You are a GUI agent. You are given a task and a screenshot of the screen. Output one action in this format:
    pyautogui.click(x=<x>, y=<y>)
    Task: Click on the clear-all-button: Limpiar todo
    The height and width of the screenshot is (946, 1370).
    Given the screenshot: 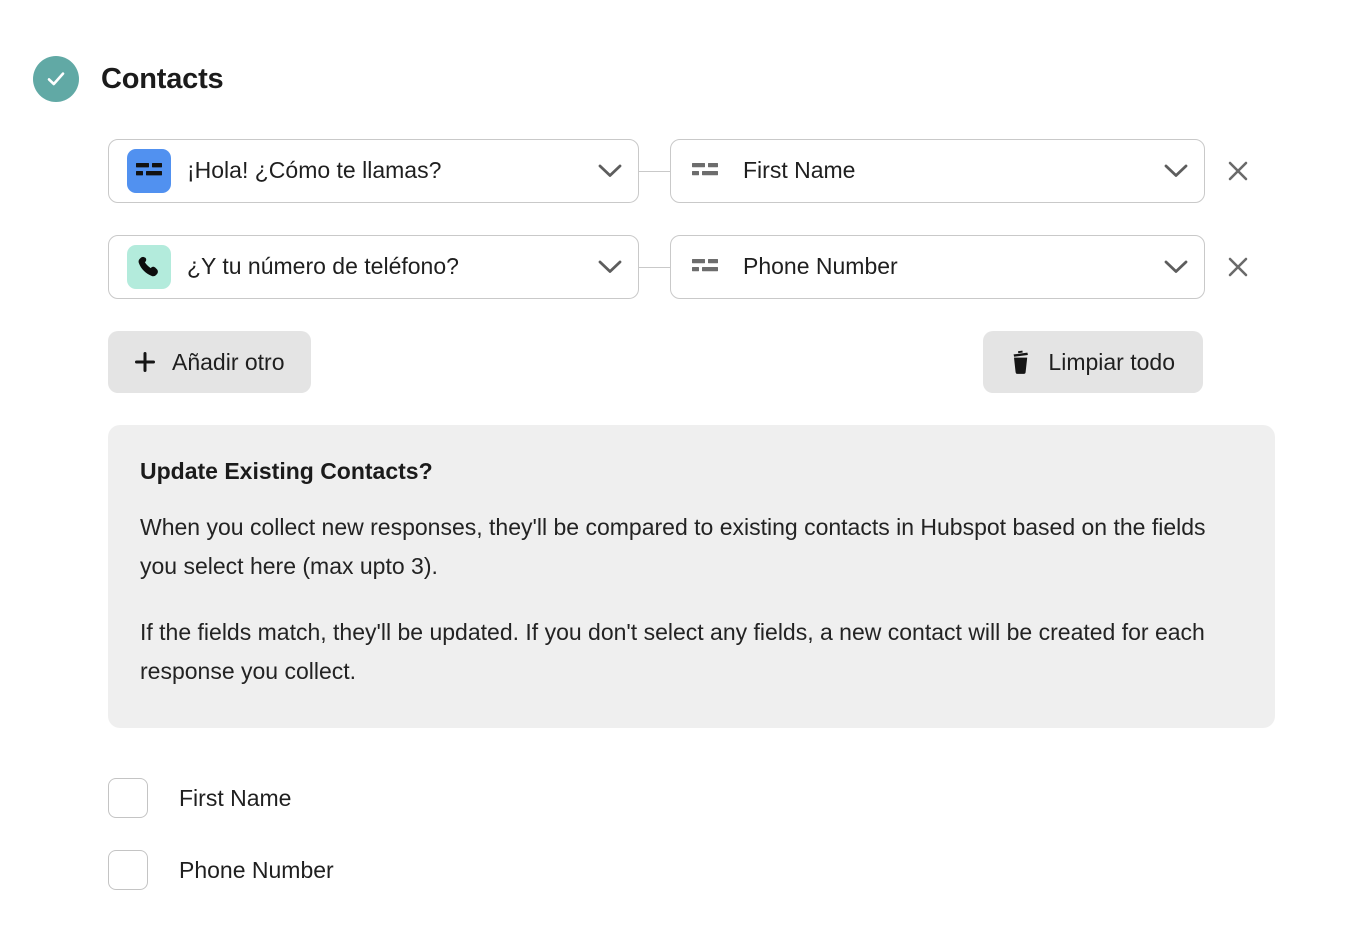 What is the action you would take?
    pyautogui.click(x=1093, y=362)
    